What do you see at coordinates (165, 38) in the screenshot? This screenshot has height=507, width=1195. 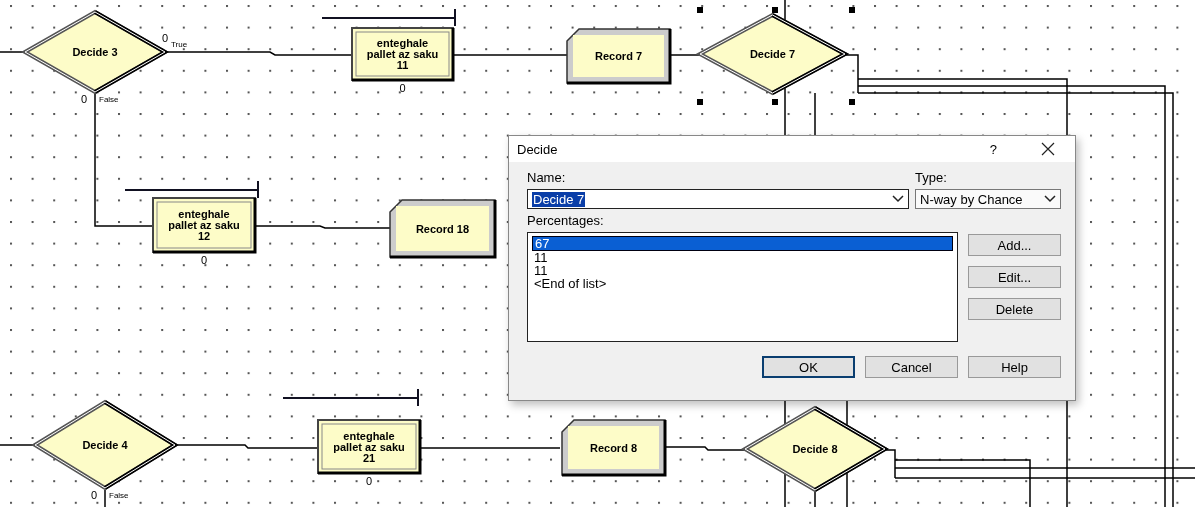 I see `true-count: 0` at bounding box center [165, 38].